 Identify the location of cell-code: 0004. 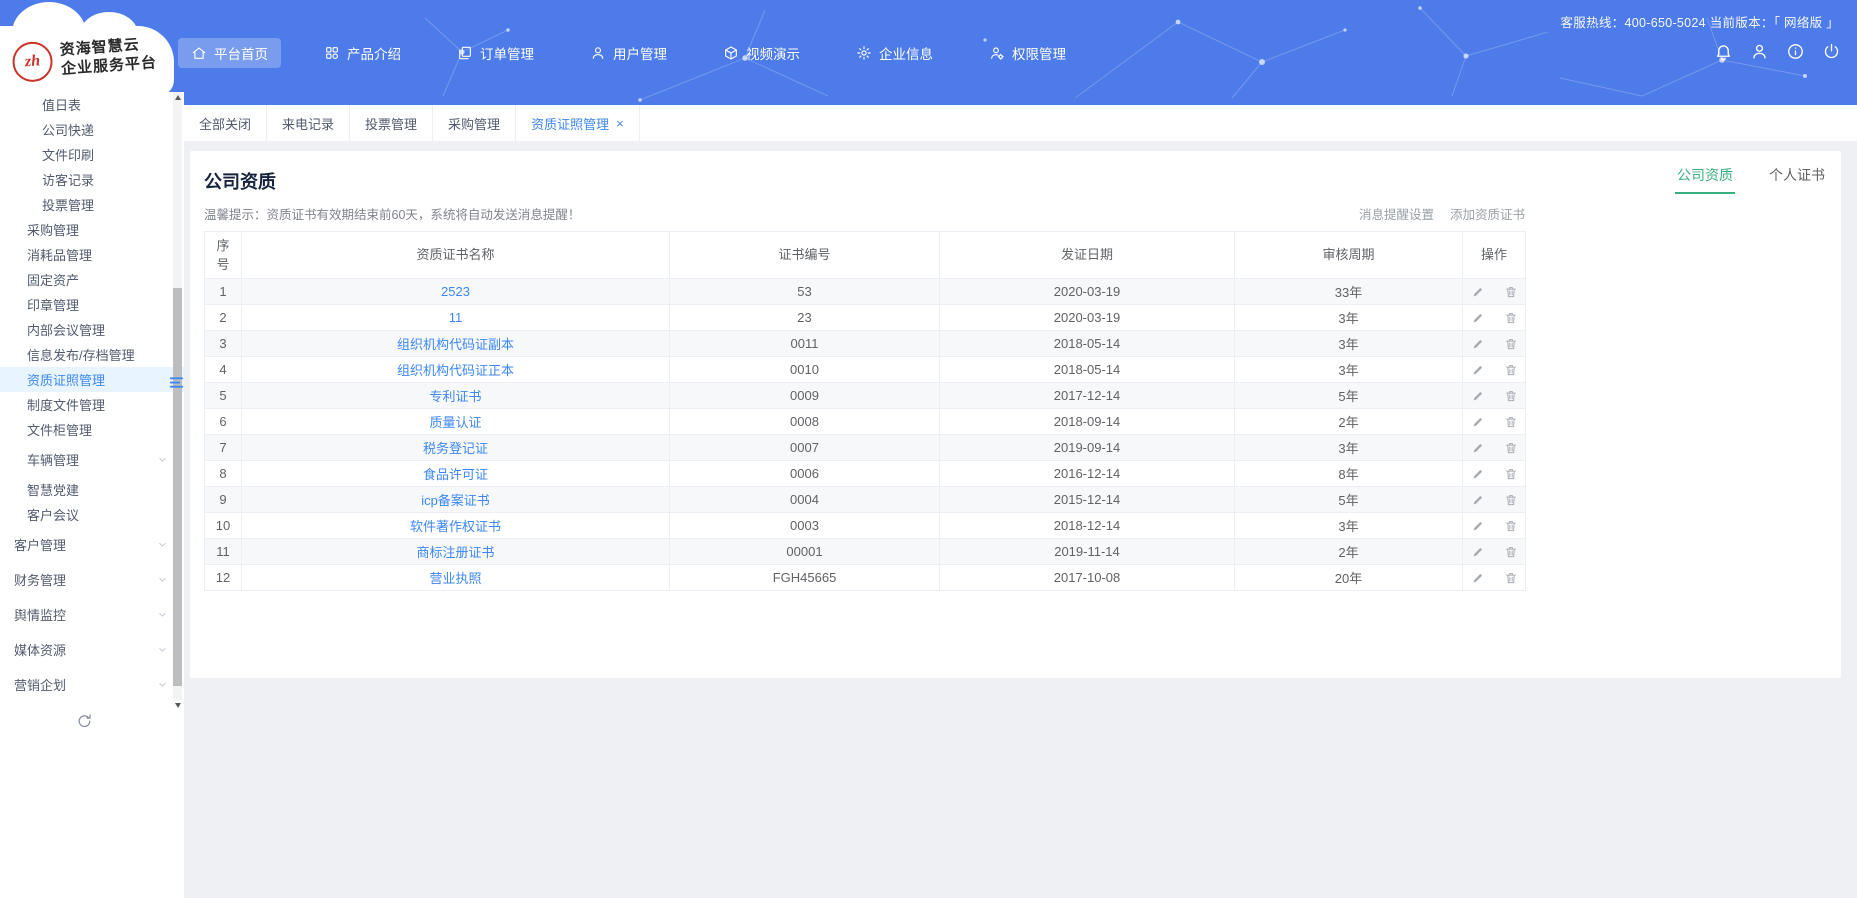
(804, 499).